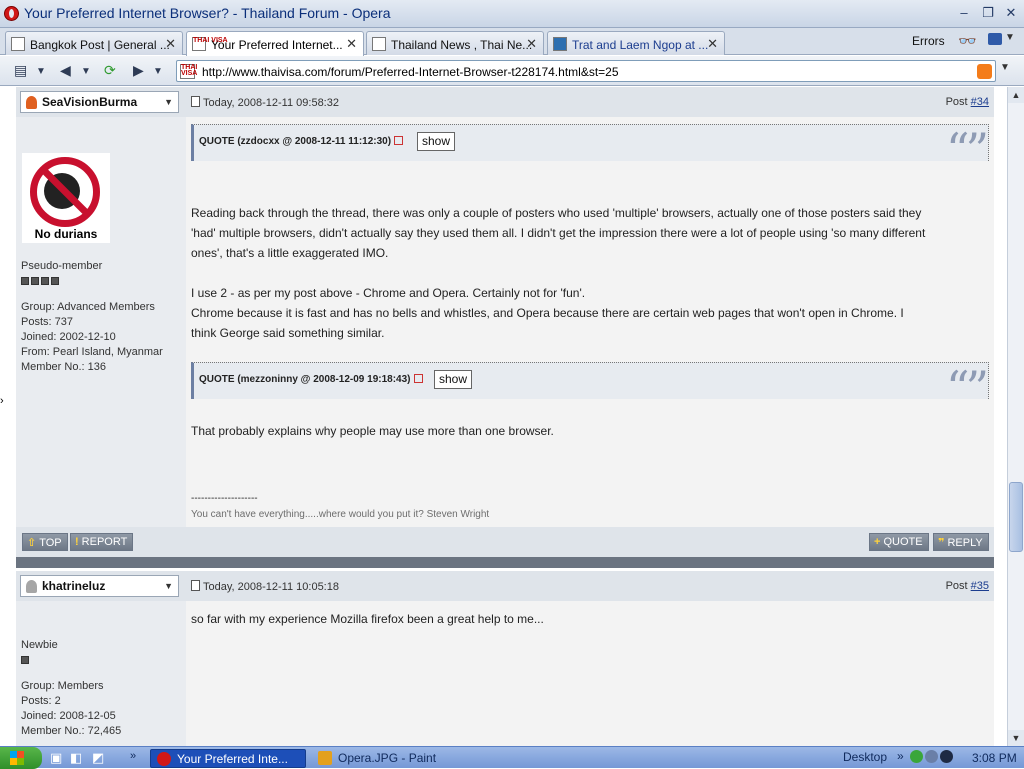 This screenshot has height=769, width=1024. What do you see at coordinates (994, 758) in the screenshot?
I see `clock: 3:08 PM` at bounding box center [994, 758].